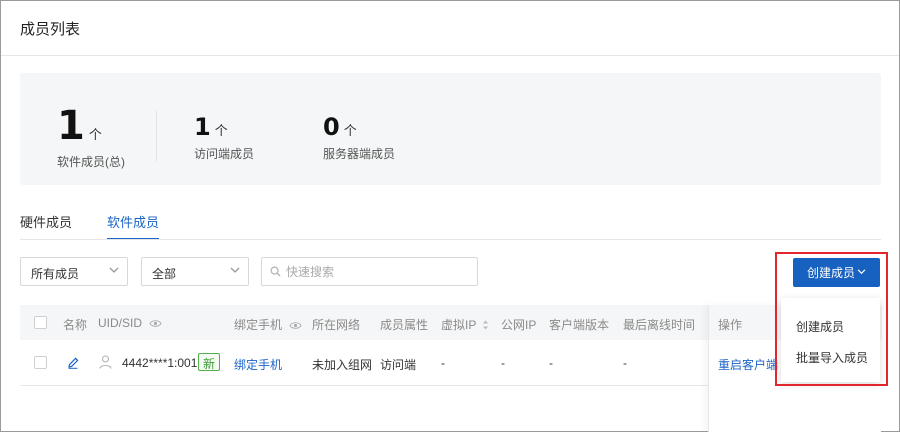  What do you see at coordinates (133, 226) in the screenshot?
I see `tab-software-members: 软件成员` at bounding box center [133, 226].